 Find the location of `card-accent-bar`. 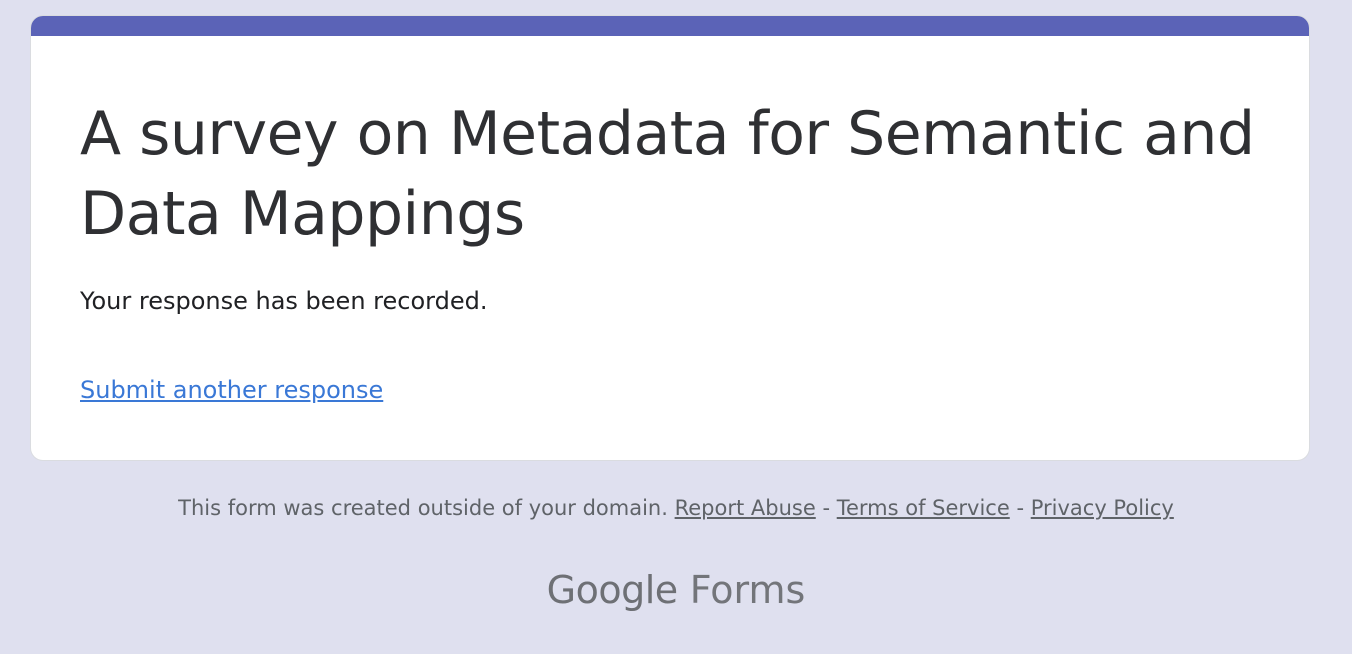

card-accent-bar is located at coordinates (670, 26).